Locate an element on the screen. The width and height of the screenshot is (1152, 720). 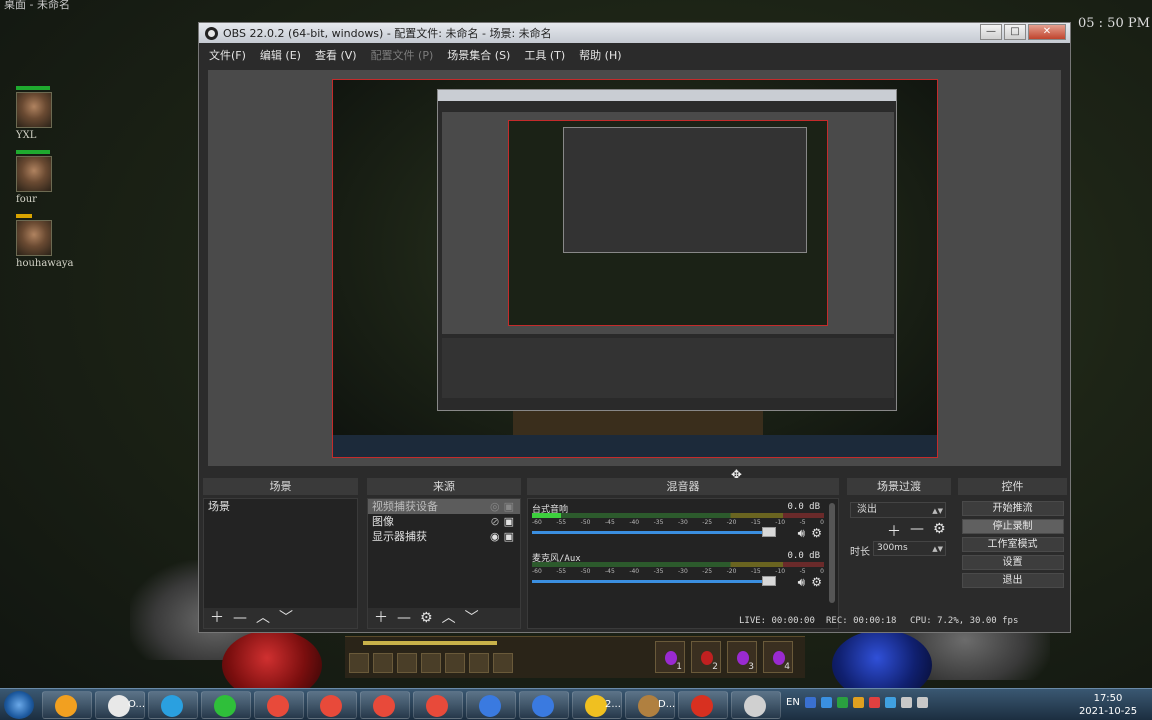
close-button: ✕ is located at coordinates (1047, 32).